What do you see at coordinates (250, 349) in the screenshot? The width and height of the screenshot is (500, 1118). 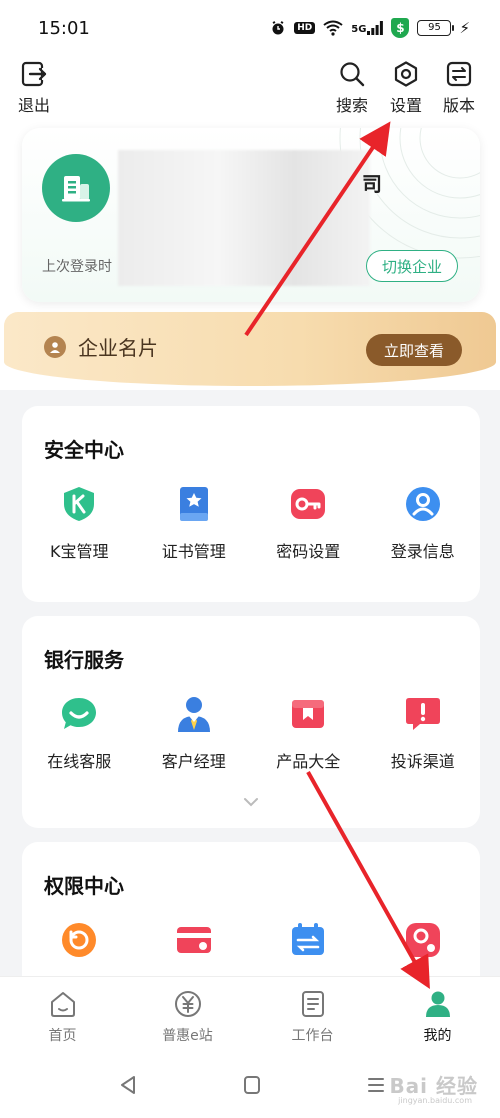 I see `business-card-banner: 企业名片 立即查看` at bounding box center [250, 349].